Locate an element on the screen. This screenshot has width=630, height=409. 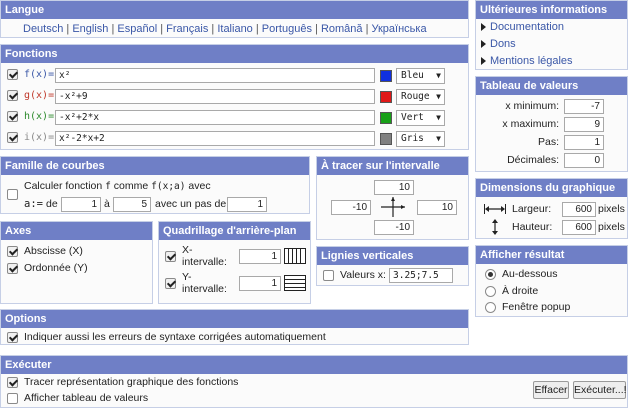
xmin-label: x minimum: is located at coordinates (532, 106).